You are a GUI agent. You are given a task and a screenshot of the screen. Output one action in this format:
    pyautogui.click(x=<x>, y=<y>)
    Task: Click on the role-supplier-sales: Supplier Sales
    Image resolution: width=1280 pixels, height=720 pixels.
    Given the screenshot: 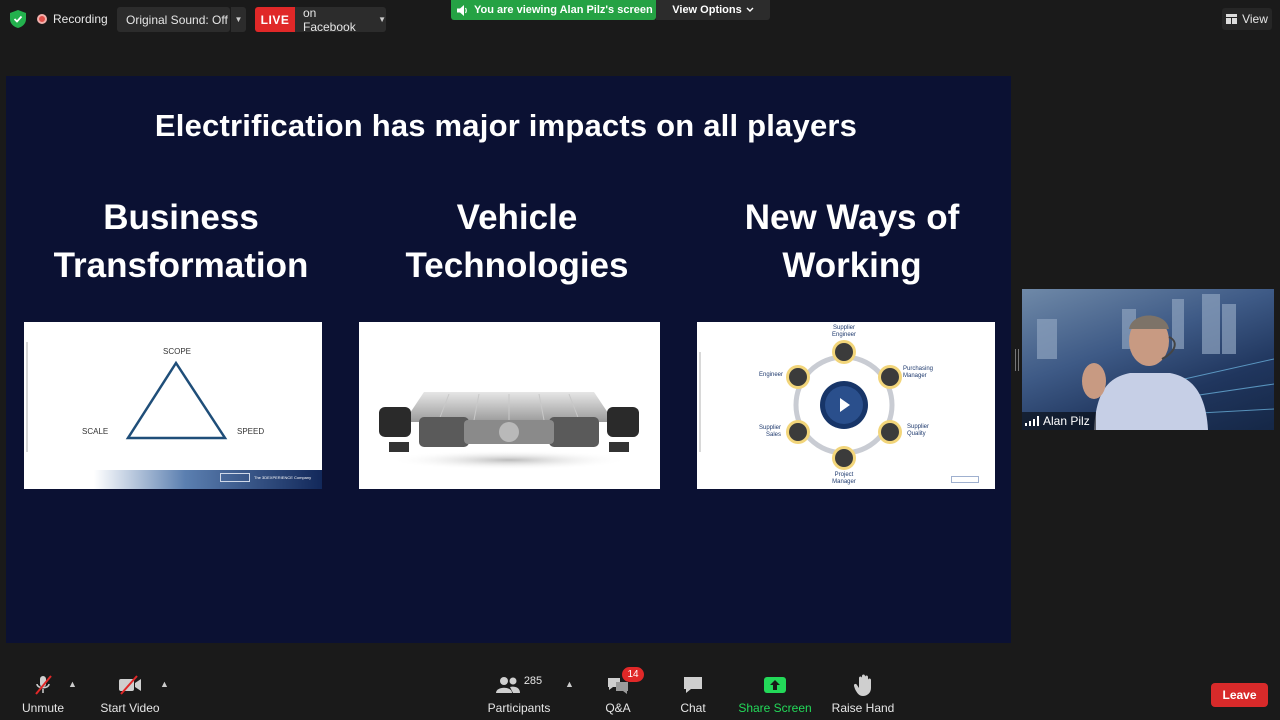 What is the action you would take?
    pyautogui.click(x=770, y=432)
    